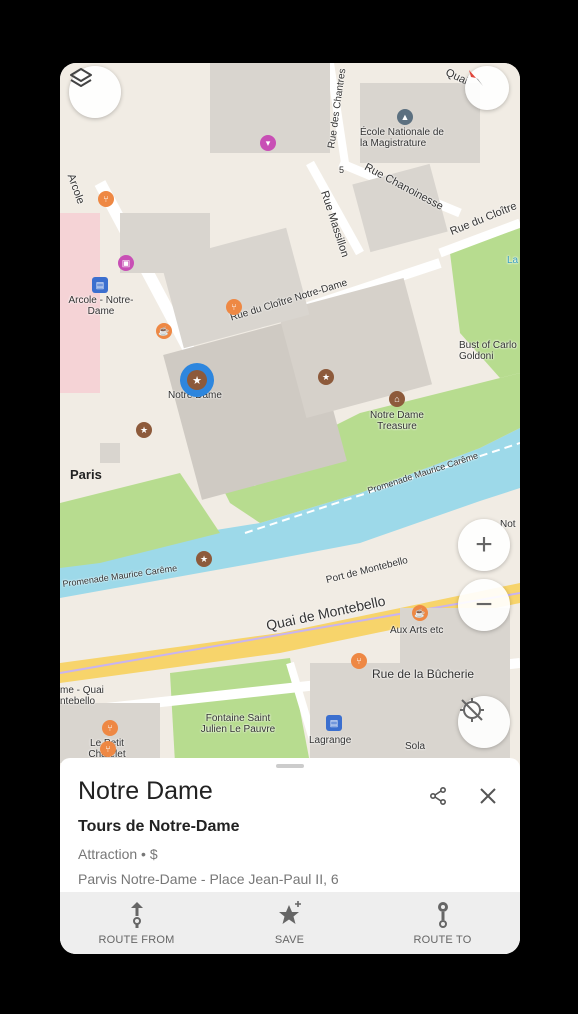 This screenshot has width=578, height=1014. I want to click on location-off-icon, so click(472, 710).